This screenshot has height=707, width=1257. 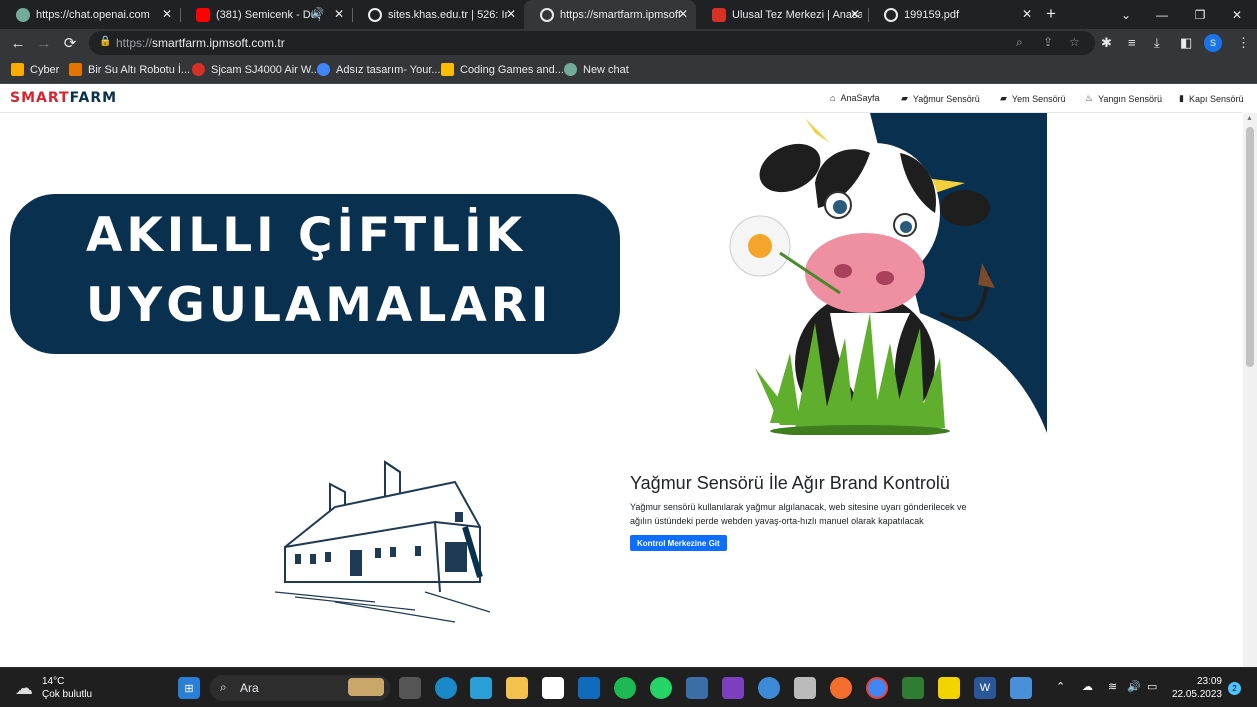 I want to click on store-icon, so click(x=553, y=688).